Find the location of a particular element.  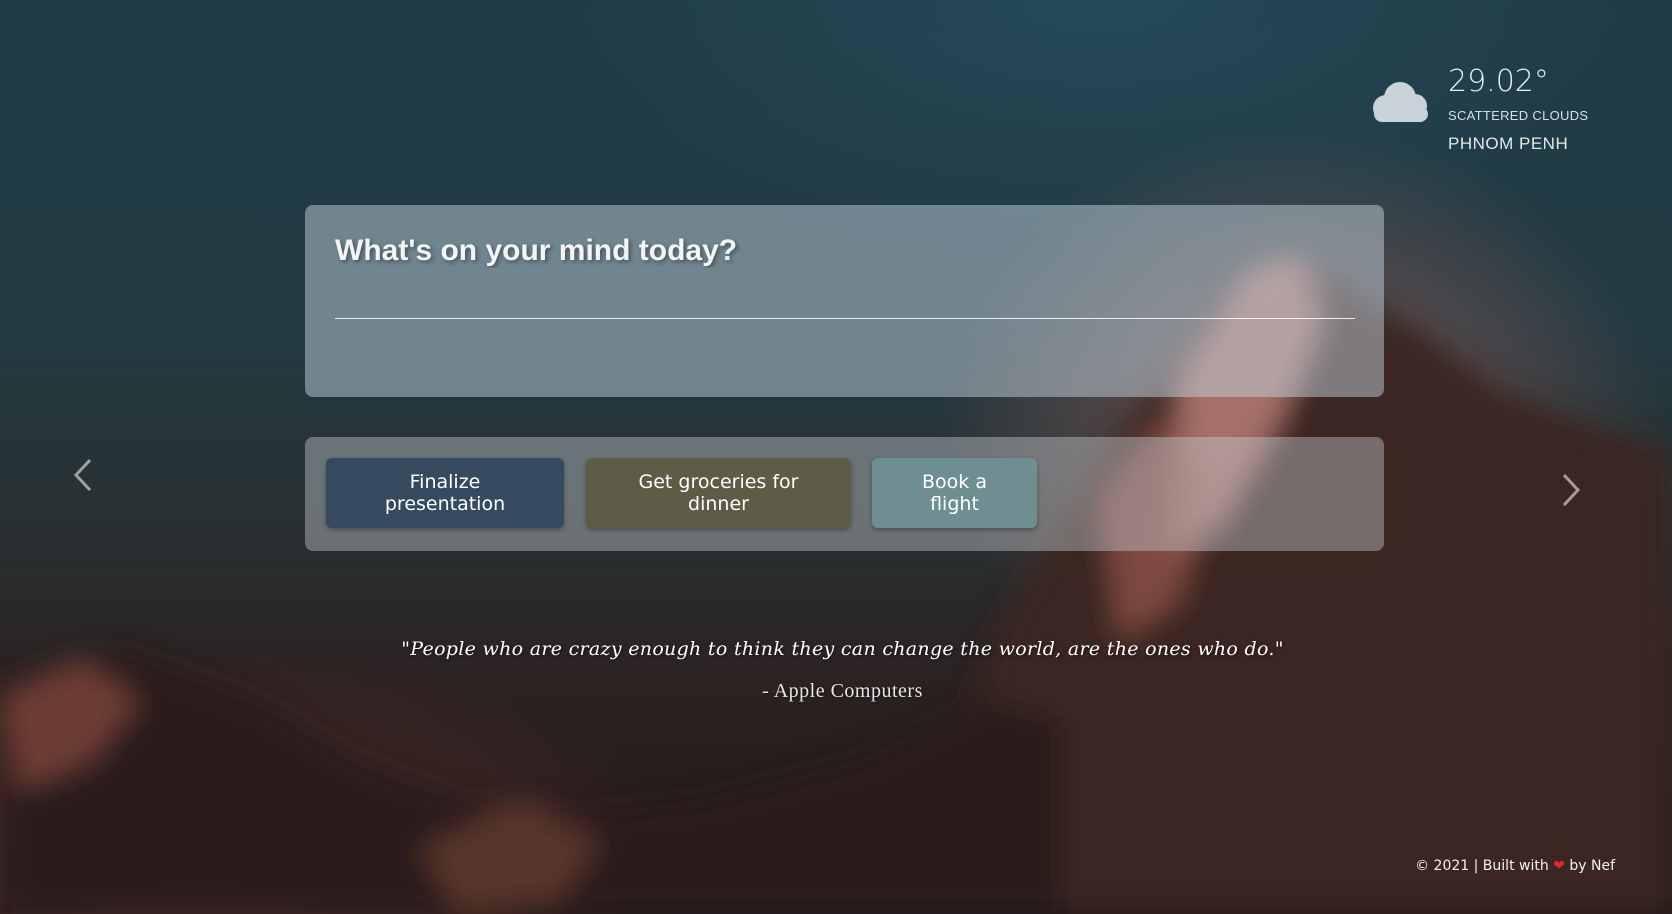

city-name: PHNOM PENH is located at coordinates (1508, 143).